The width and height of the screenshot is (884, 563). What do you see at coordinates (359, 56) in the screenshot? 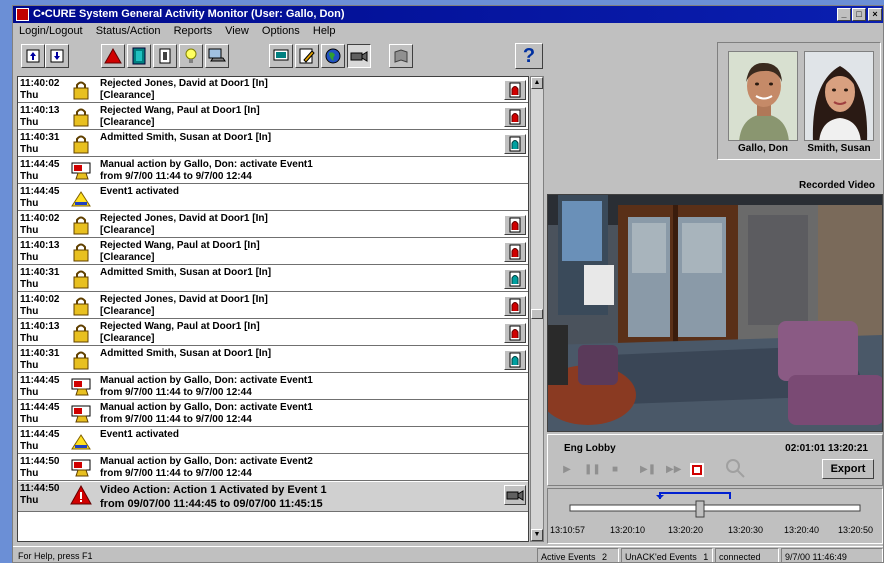
I see `video-camera-button` at bounding box center [359, 56].